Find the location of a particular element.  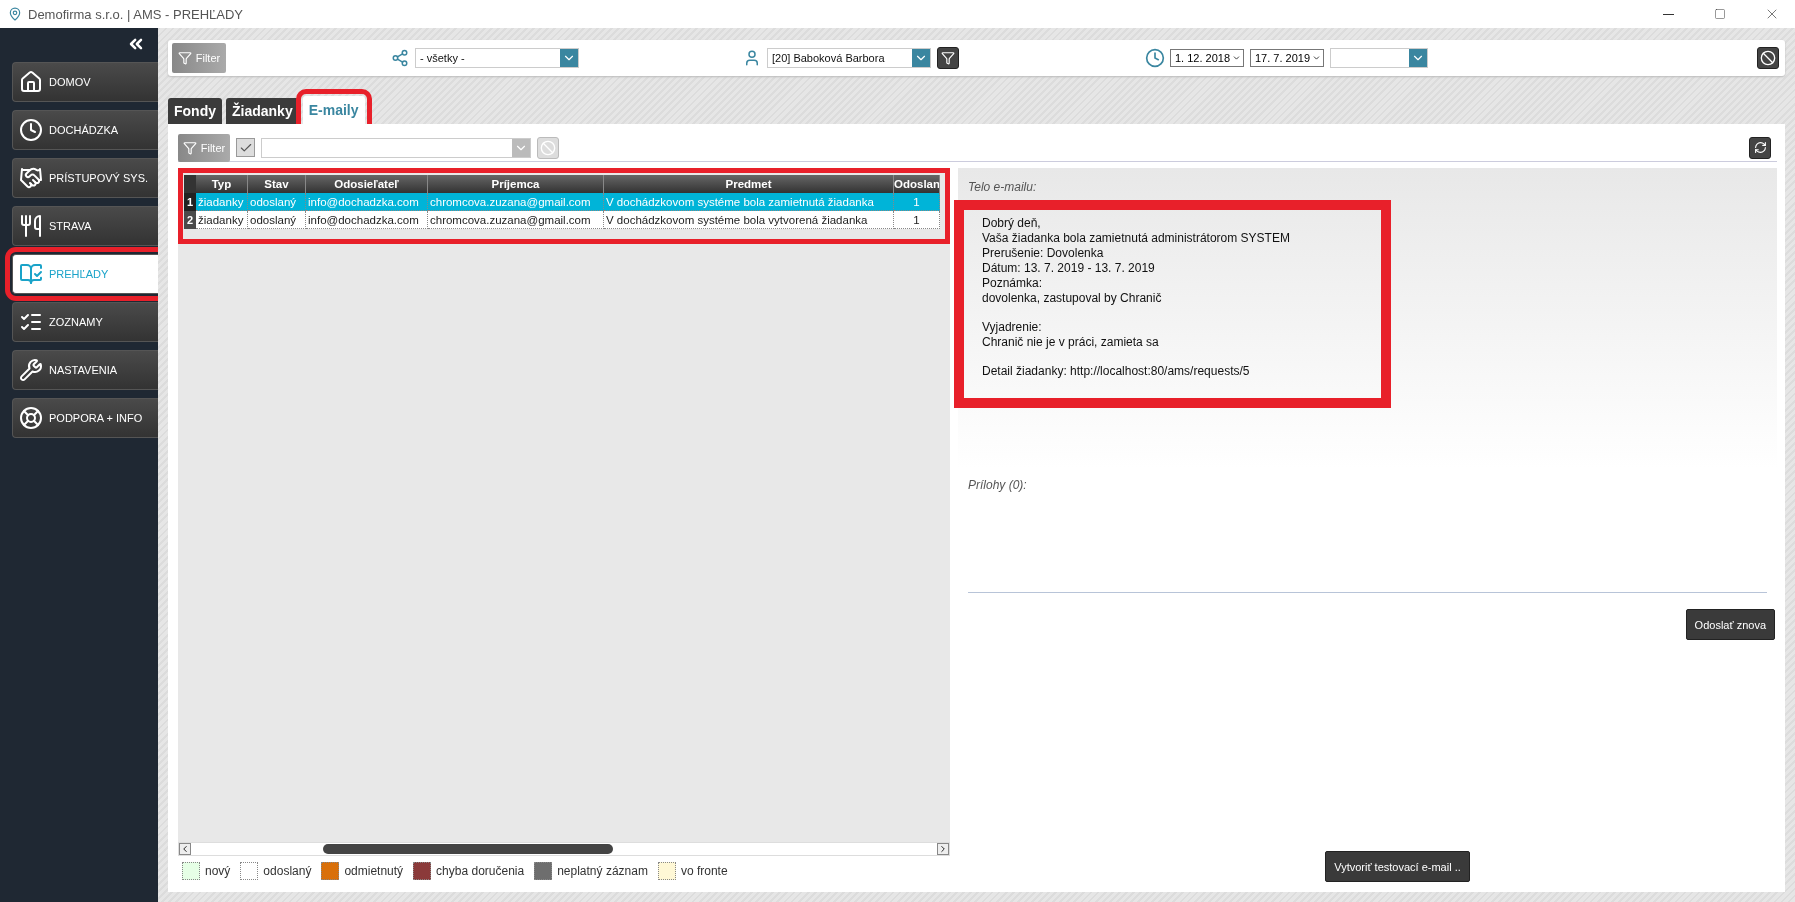

column-header: Príjemca is located at coordinates (516, 184).